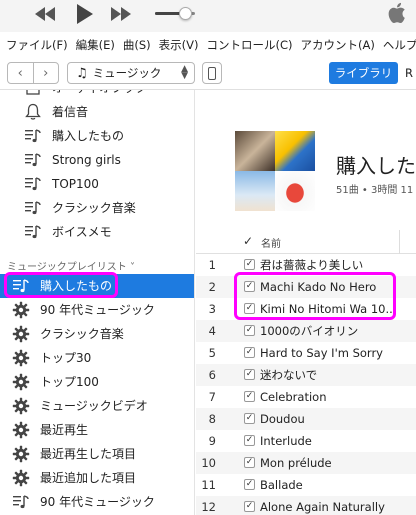 Image resolution: width=416 pixels, height=515 pixels. Describe the element at coordinates (409, 73) in the screenshot. I see `next-tab: R` at that location.